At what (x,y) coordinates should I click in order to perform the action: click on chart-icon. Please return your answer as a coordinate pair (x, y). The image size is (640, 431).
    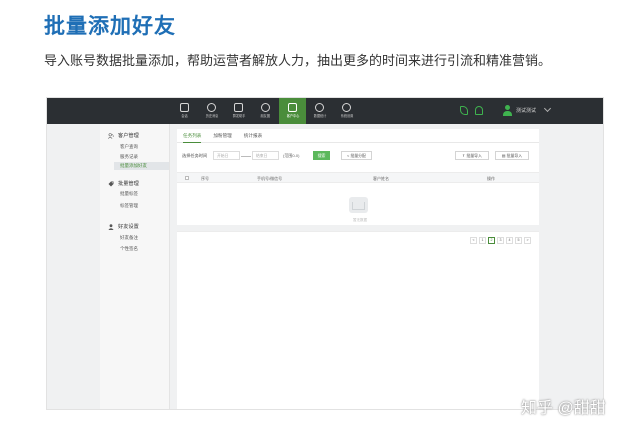
    Looking at the image, I should click on (319, 107).